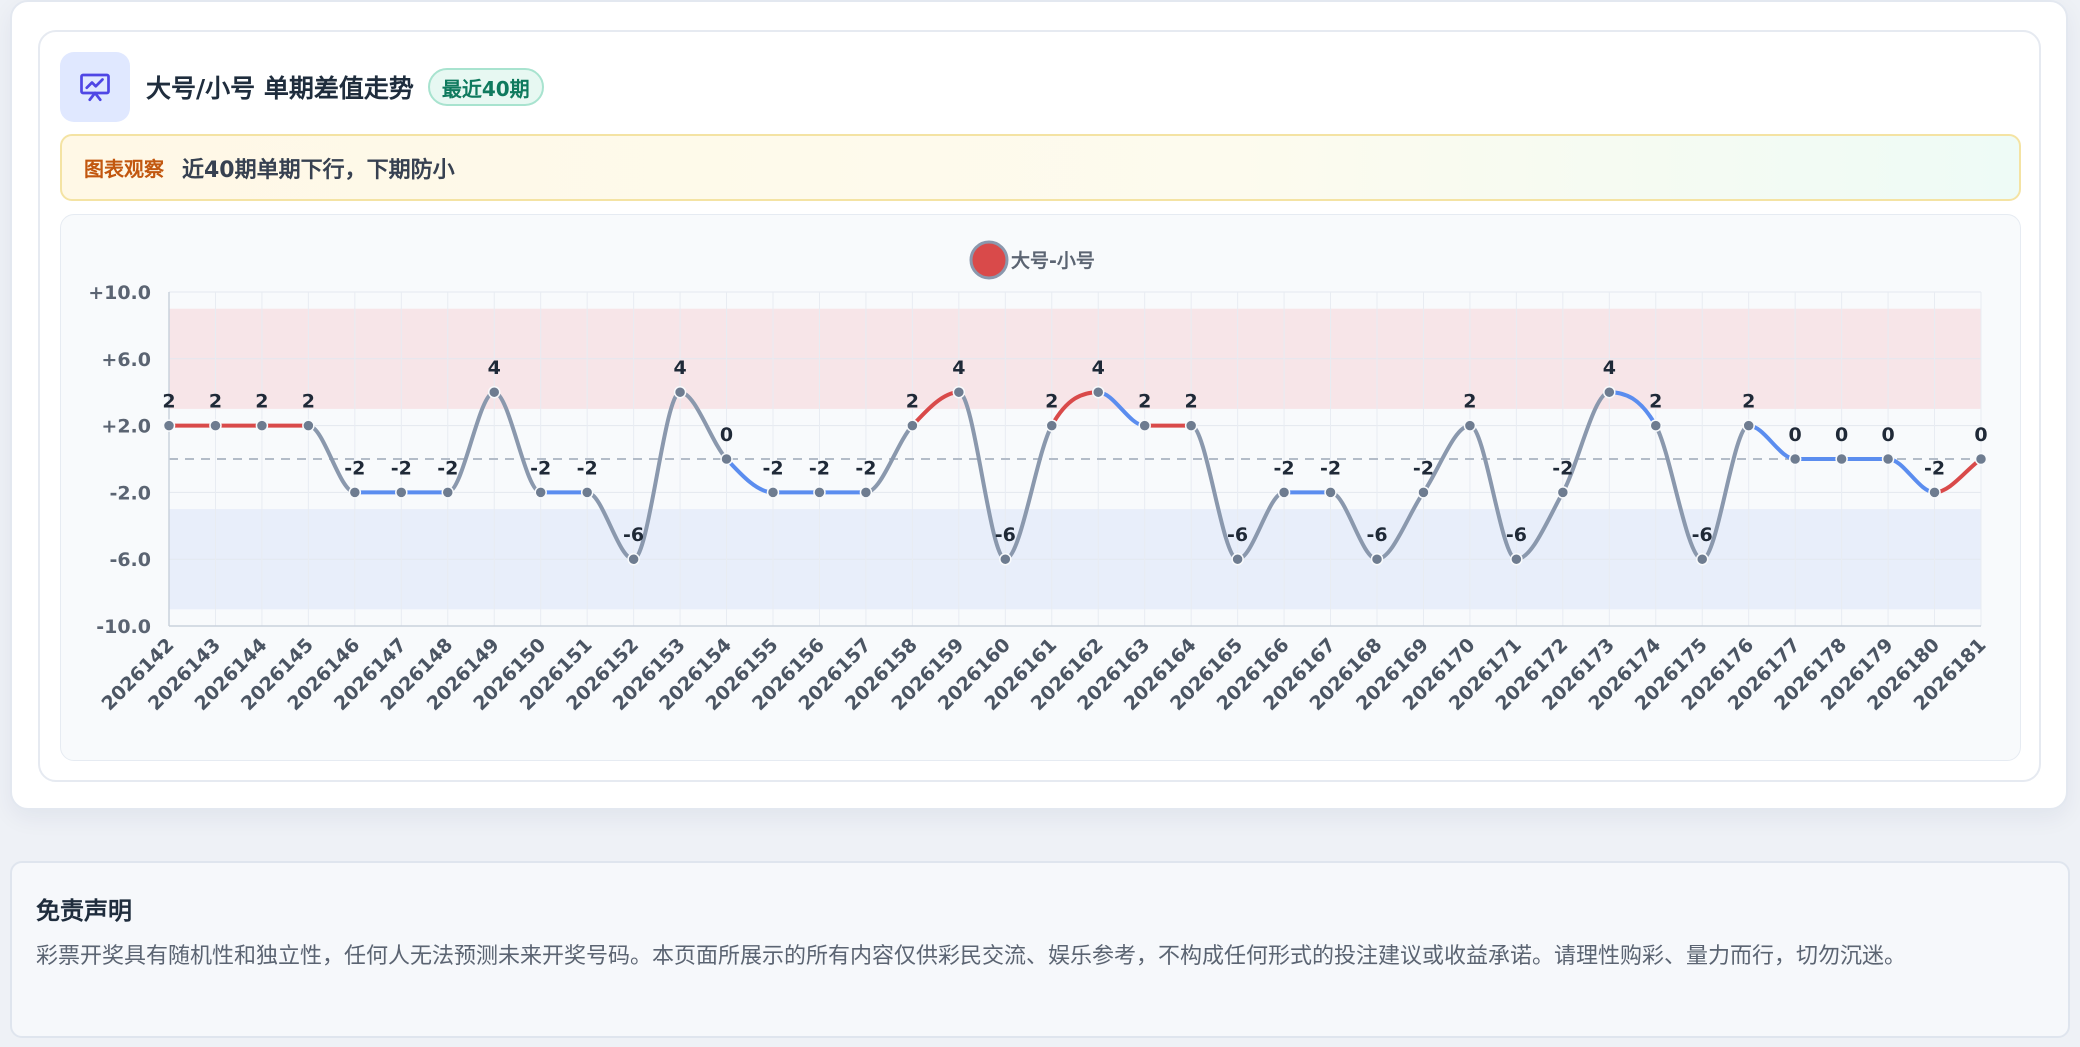 This screenshot has height=1047, width=2080. Describe the element at coordinates (485, 87) in the screenshot. I see `period-badge: 最近40期` at that location.